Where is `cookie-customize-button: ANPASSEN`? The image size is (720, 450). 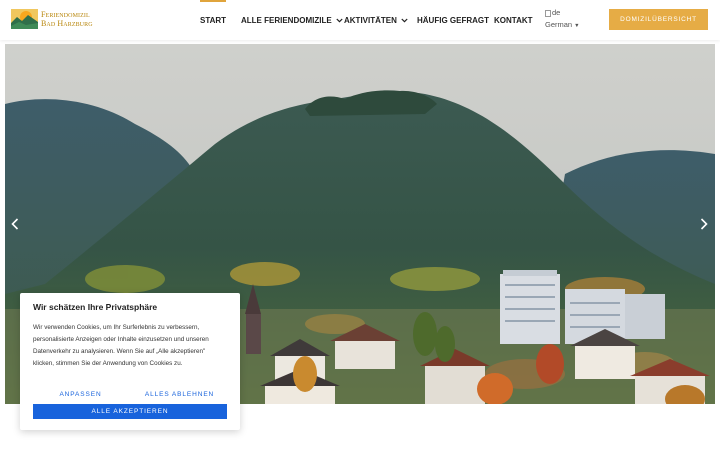 cookie-customize-button: ANPASSEN is located at coordinates (80, 394).